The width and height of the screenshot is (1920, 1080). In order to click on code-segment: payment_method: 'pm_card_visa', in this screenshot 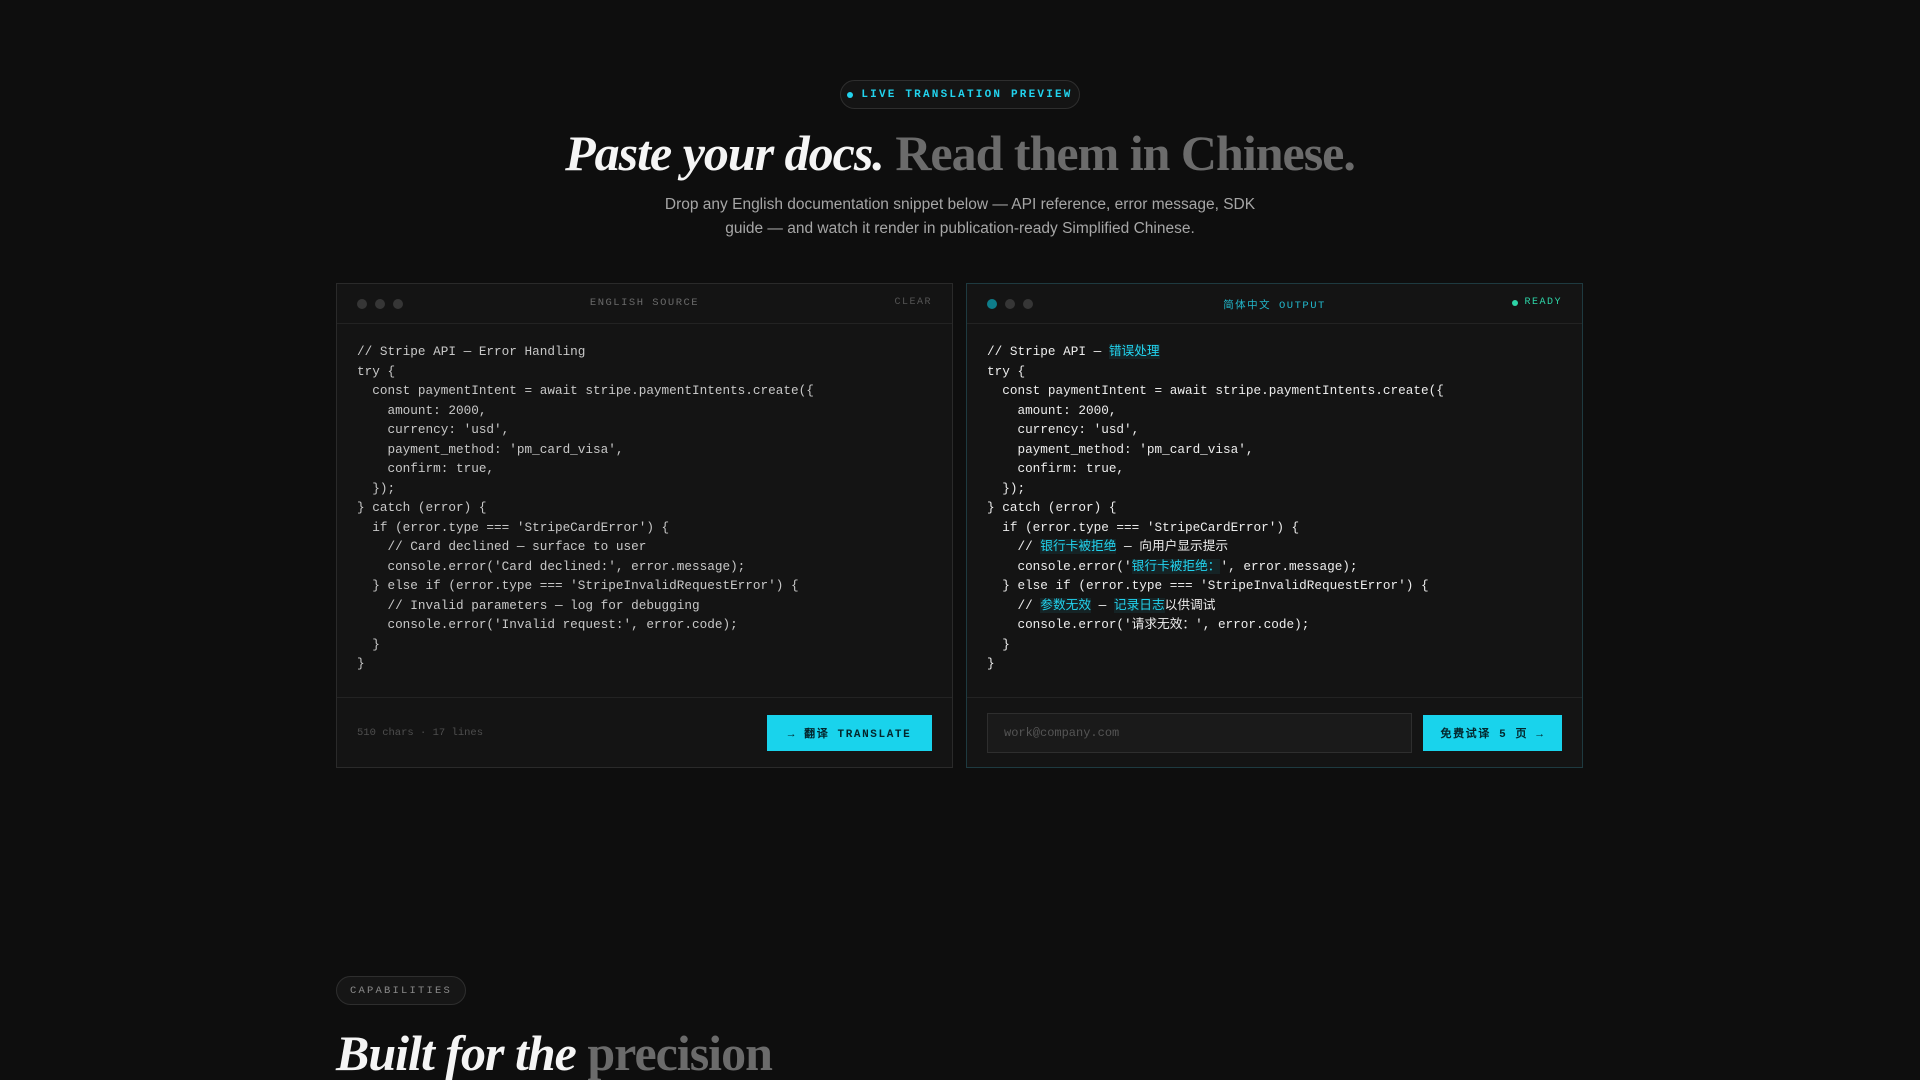, I will do `click(1120, 449)`.